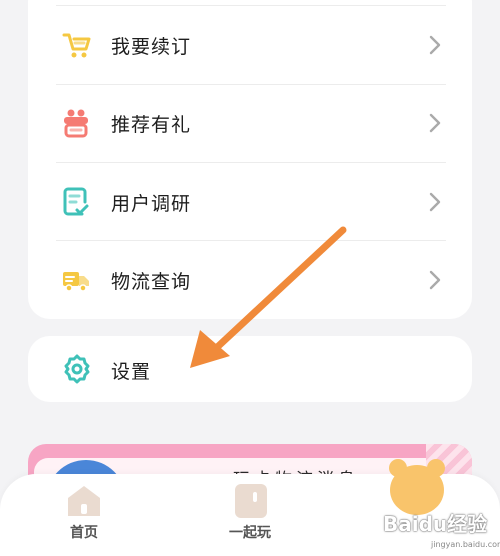 Image resolution: width=500 pixels, height=556 pixels. I want to click on settings-label: 设置, so click(131, 372).